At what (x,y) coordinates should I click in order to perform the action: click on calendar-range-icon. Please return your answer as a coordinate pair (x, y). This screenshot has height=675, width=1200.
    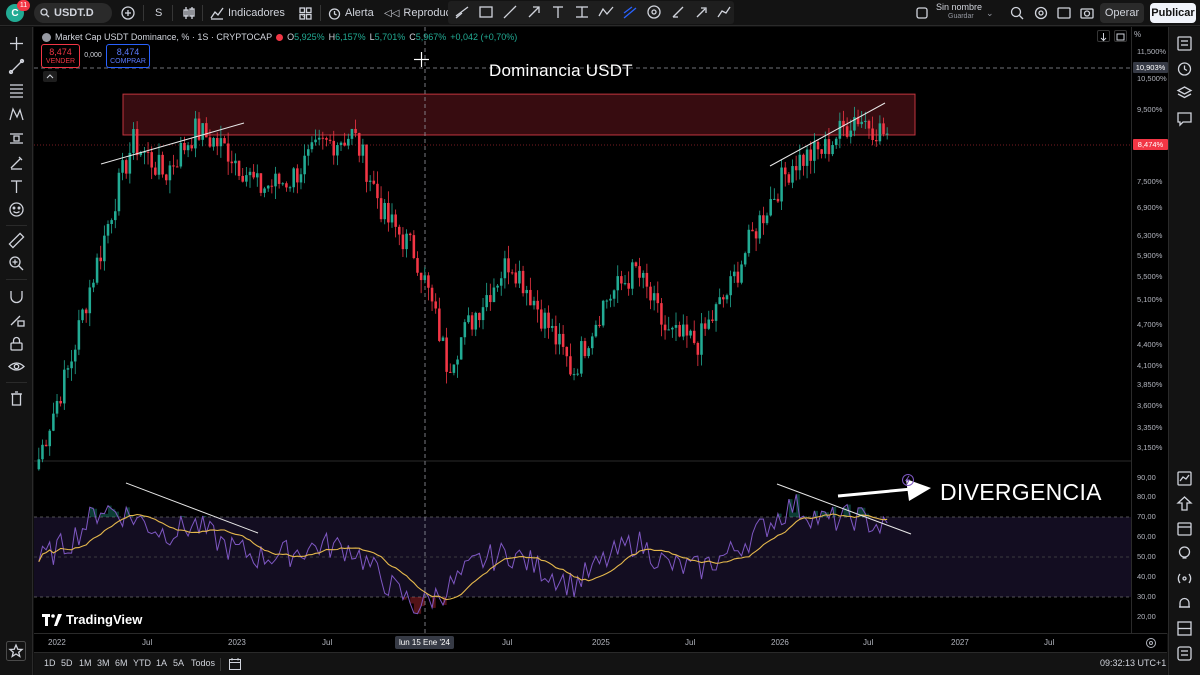
    Looking at the image, I should click on (235, 664).